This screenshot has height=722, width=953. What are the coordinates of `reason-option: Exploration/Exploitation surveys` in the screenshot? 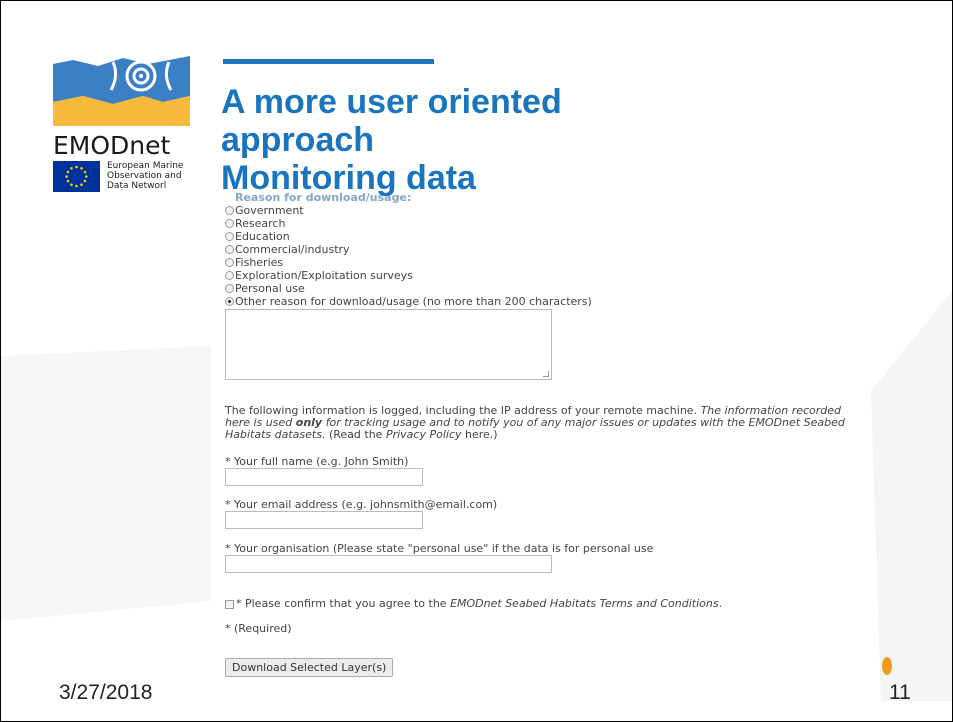 It's located at (408, 275).